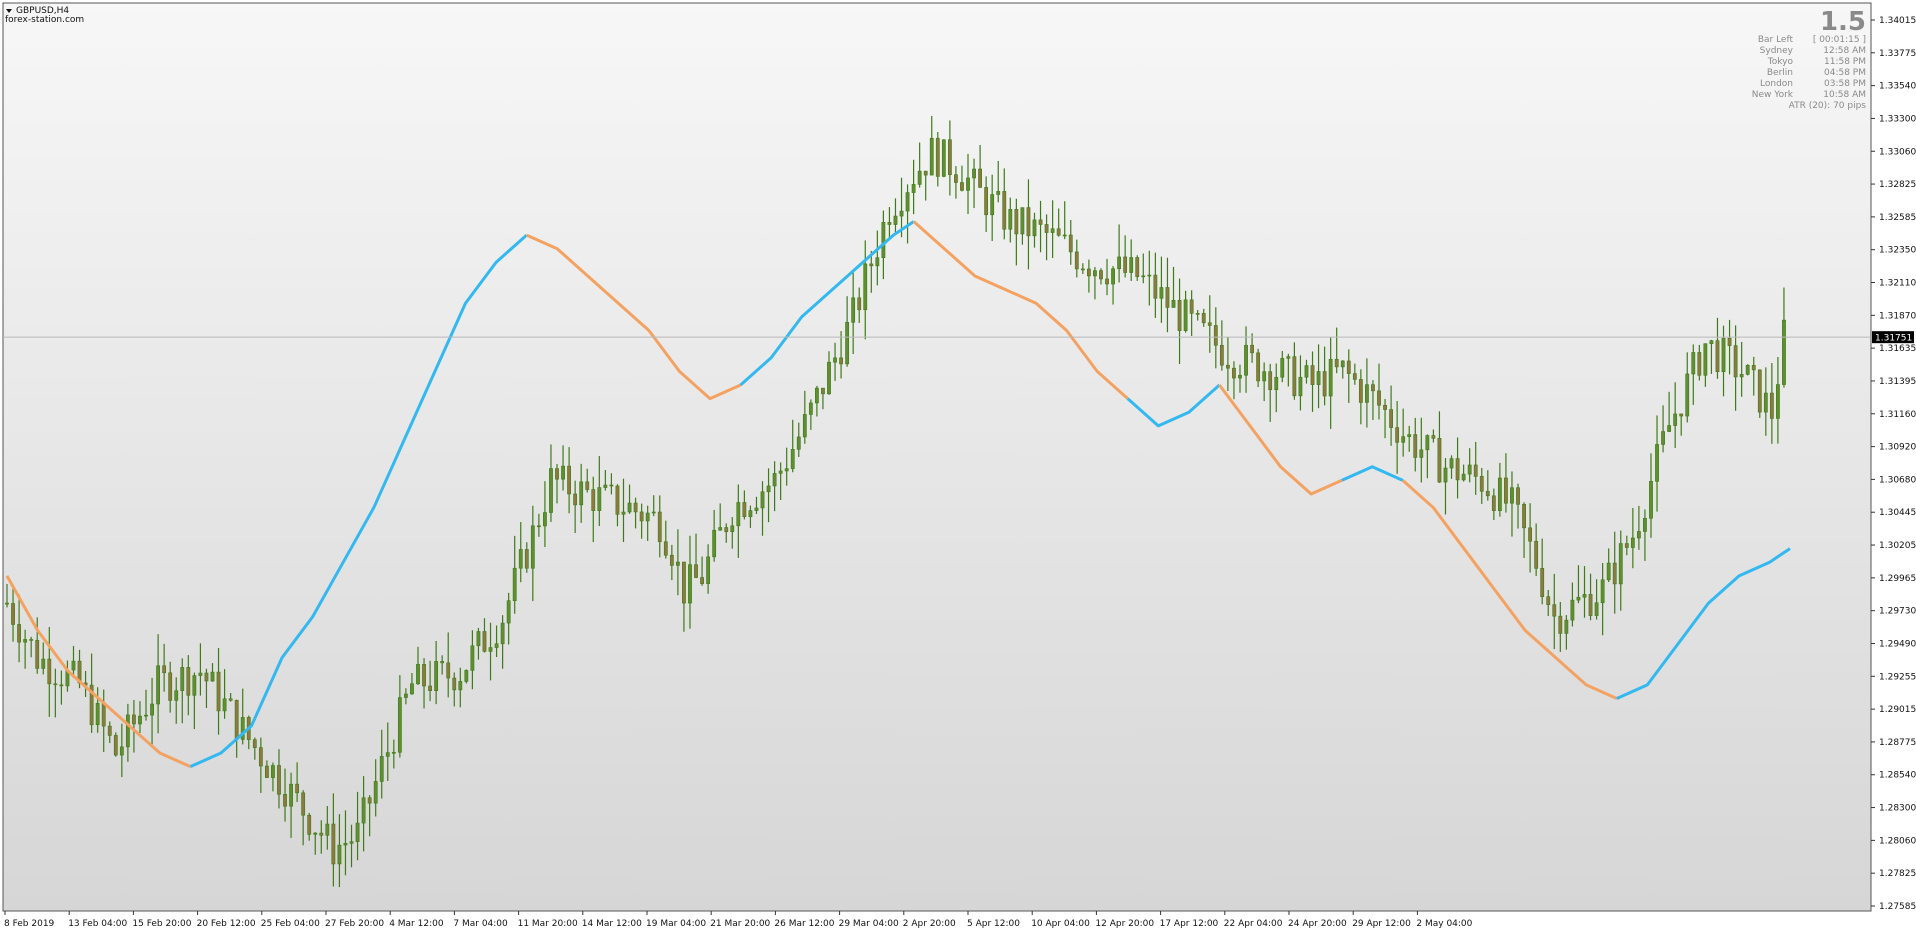 Image resolution: width=1916 pixels, height=933 pixels. What do you see at coordinates (1845, 84) in the screenshot?
I see `info-row-value: 03:58 PM` at bounding box center [1845, 84].